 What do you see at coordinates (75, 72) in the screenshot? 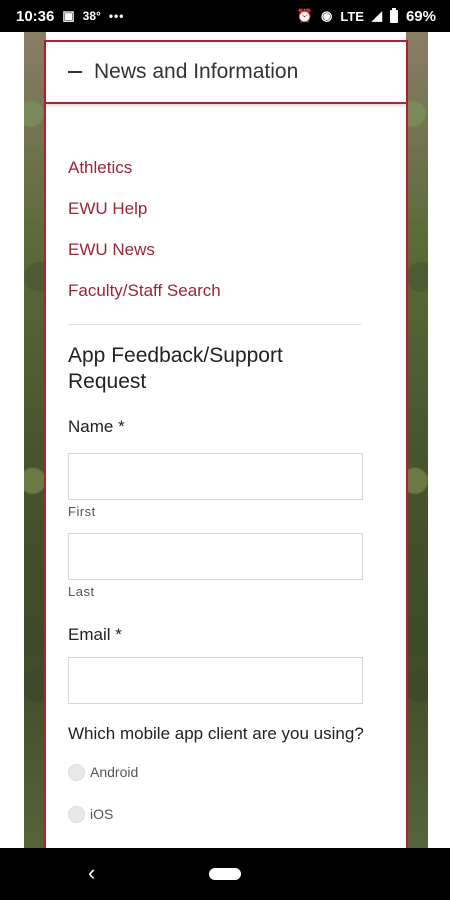
I see `collapse-minus-icon` at bounding box center [75, 72].